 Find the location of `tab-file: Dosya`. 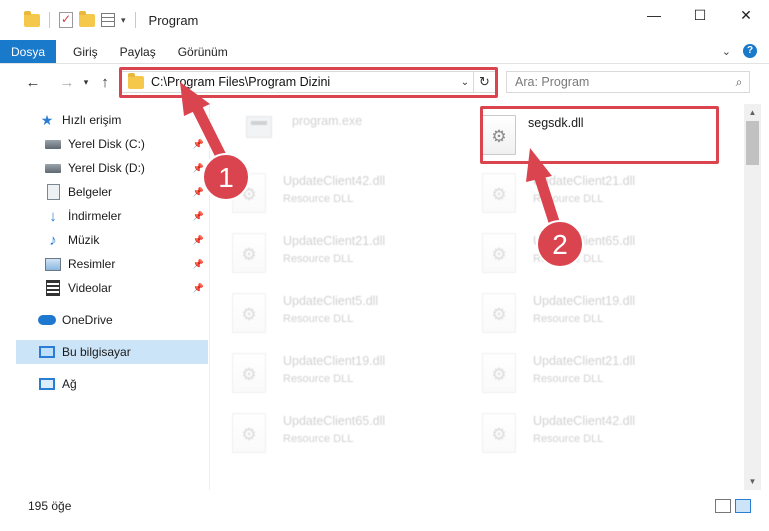

tab-file: Dosya is located at coordinates (28, 51).